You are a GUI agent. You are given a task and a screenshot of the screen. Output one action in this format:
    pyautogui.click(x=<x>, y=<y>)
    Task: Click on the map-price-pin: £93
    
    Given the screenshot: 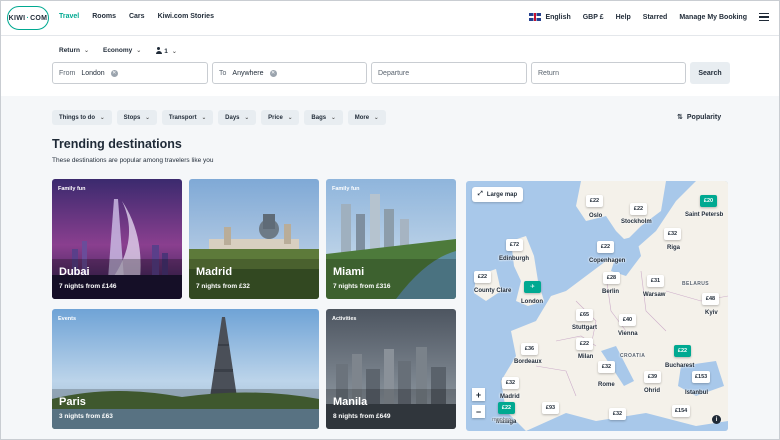 What is the action you would take?
    pyautogui.click(x=550, y=408)
    